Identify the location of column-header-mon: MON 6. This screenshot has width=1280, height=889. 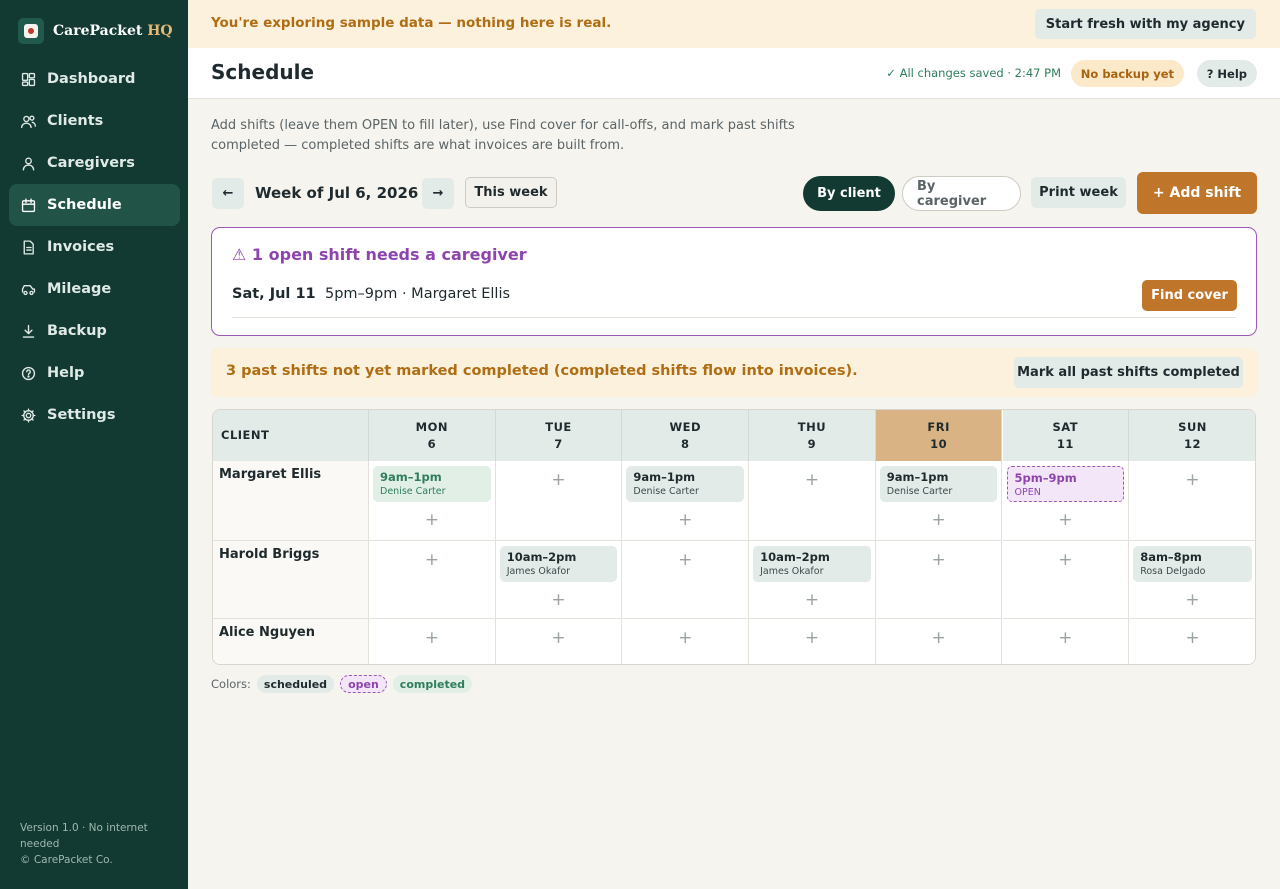
(432, 435).